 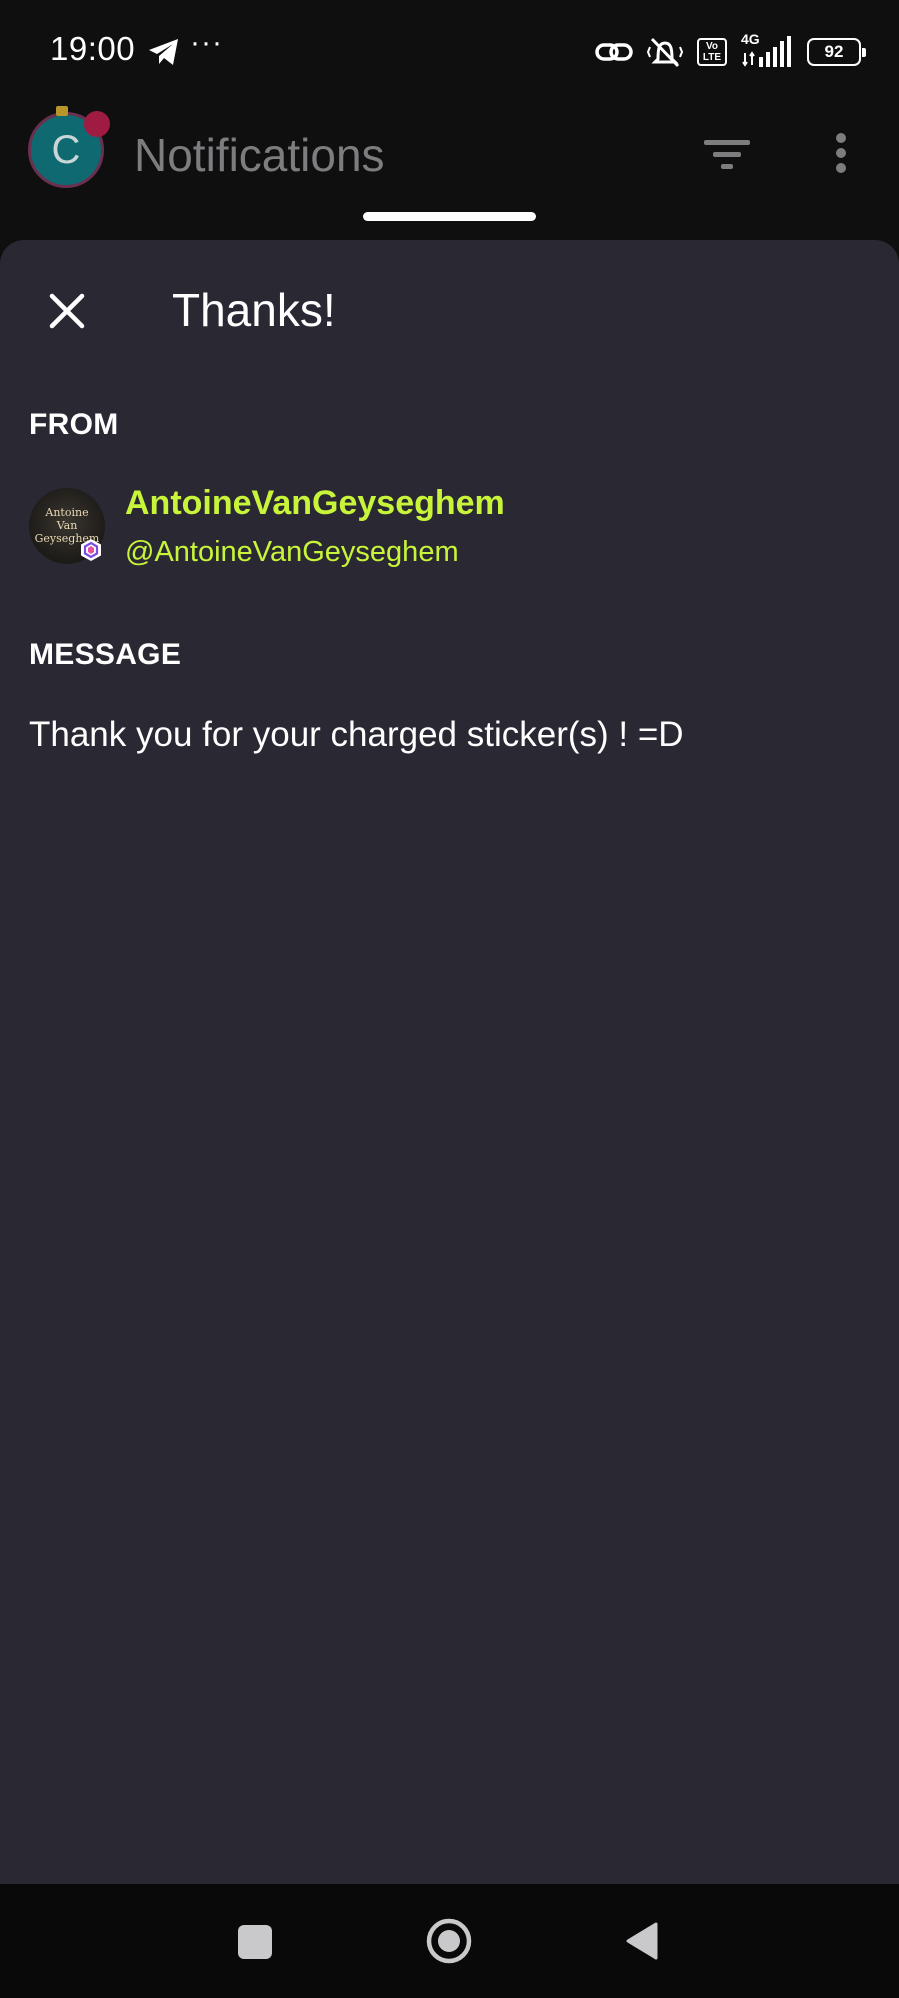 I want to click on link-icon, so click(x=614, y=52).